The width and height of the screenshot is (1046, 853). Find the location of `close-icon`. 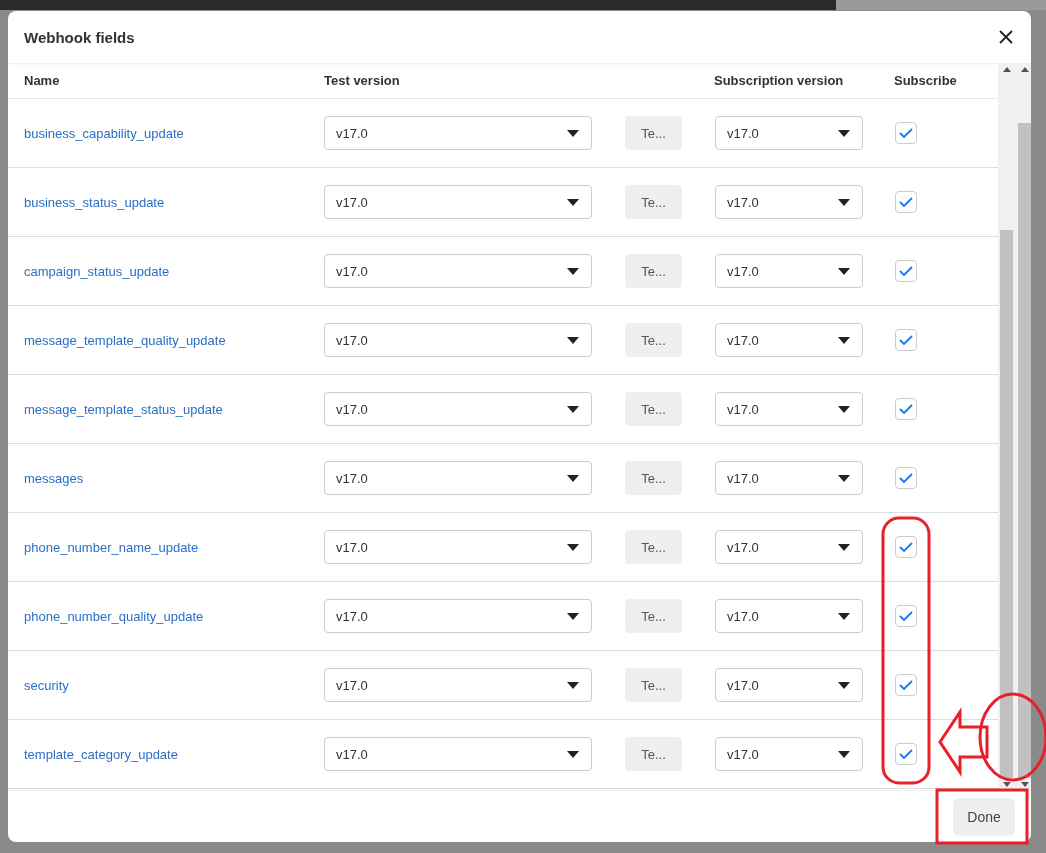

close-icon is located at coordinates (1006, 37).